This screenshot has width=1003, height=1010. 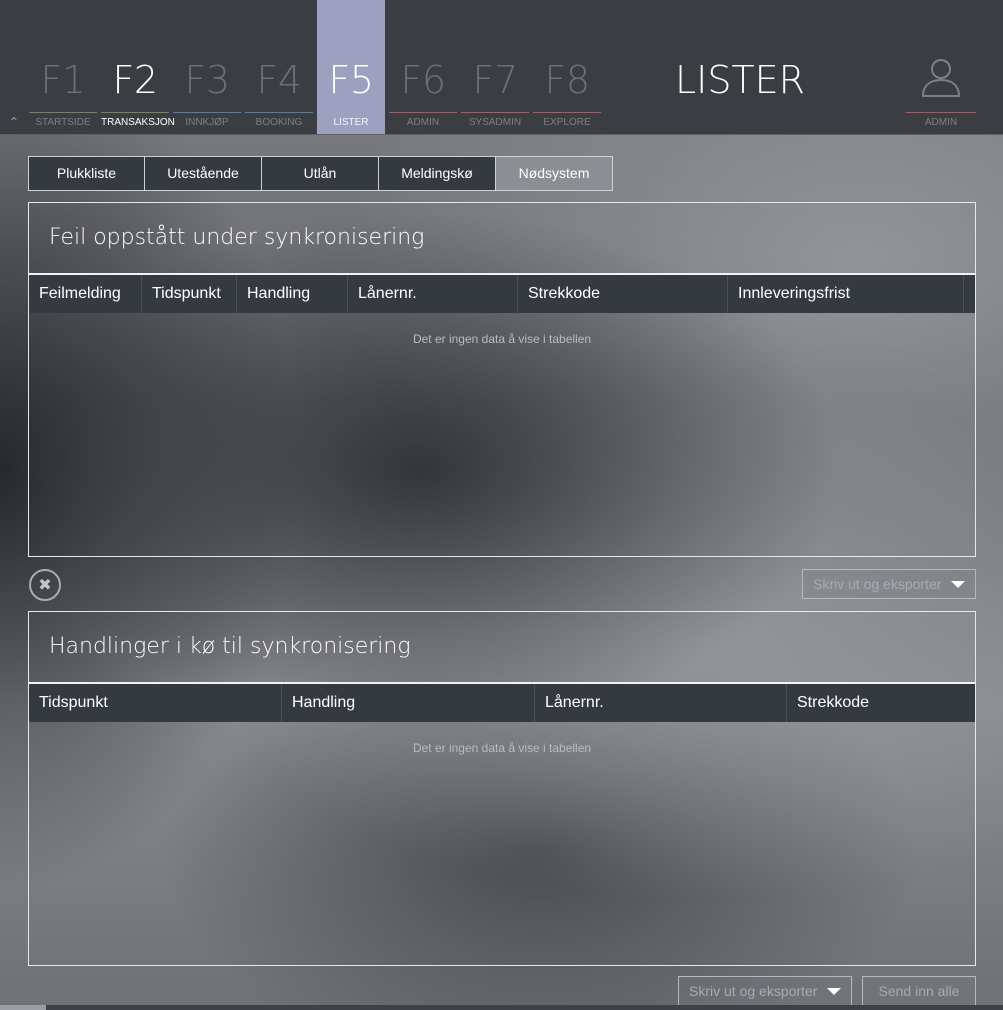 I want to click on user-label: ADMIN, so click(x=941, y=122).